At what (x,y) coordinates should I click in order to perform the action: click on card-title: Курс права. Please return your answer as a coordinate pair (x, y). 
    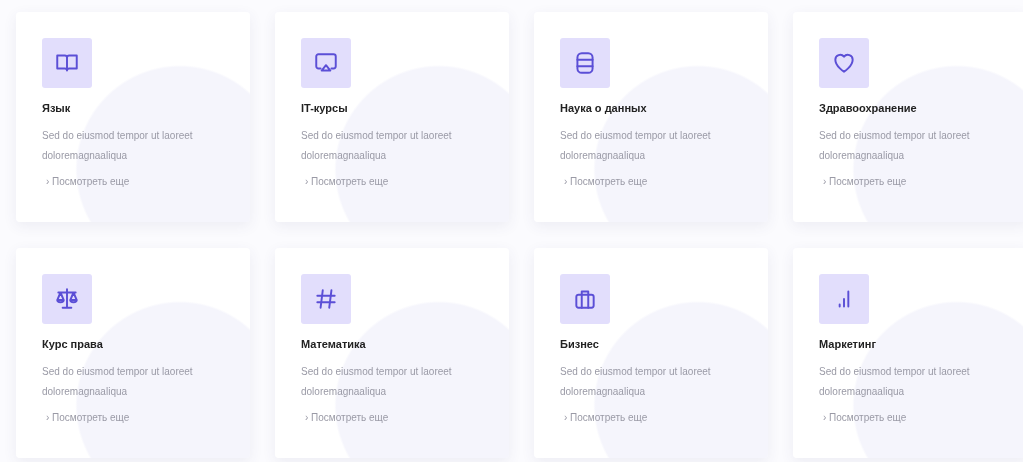
    Looking at the image, I should click on (72, 344).